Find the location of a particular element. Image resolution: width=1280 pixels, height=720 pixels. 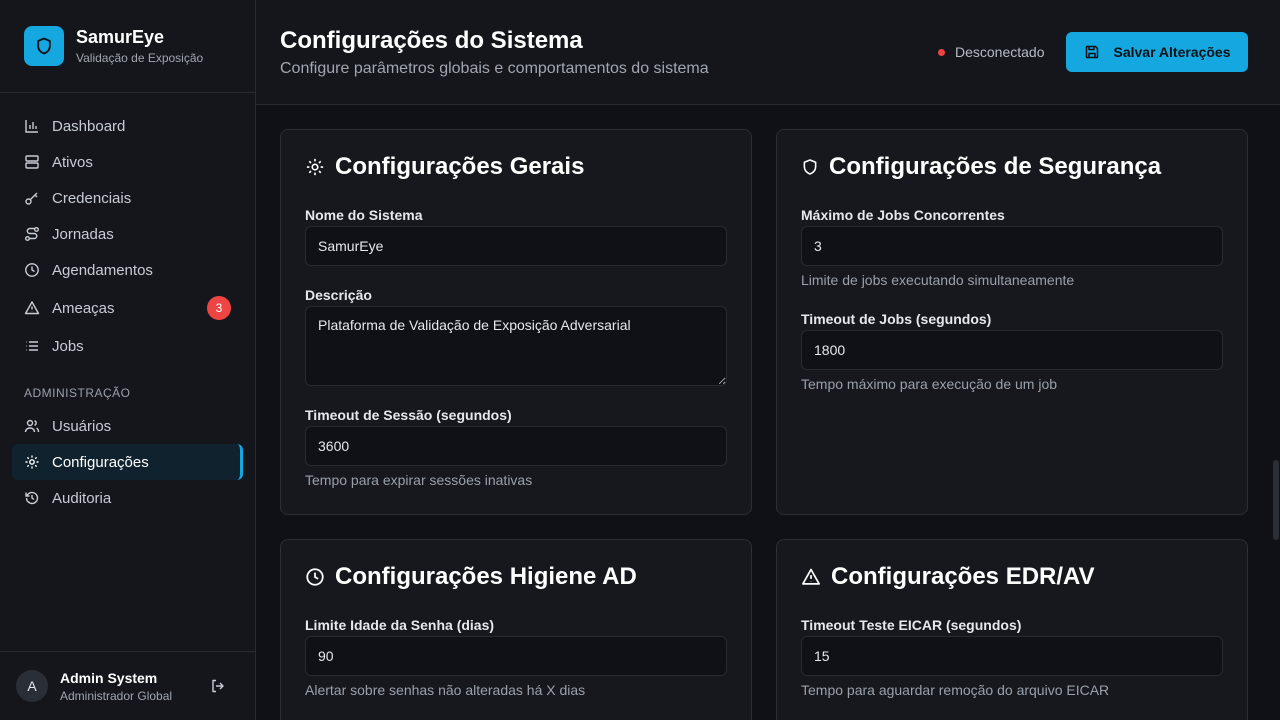

threat-count-badge: 3 is located at coordinates (219, 308).